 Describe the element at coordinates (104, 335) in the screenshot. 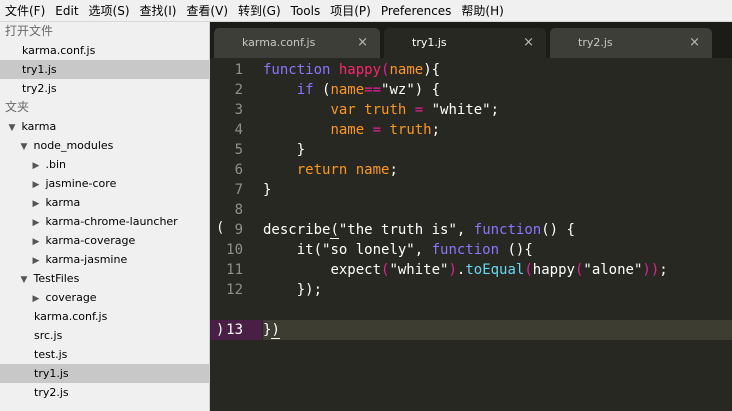

I see `file-src: src.js` at that location.